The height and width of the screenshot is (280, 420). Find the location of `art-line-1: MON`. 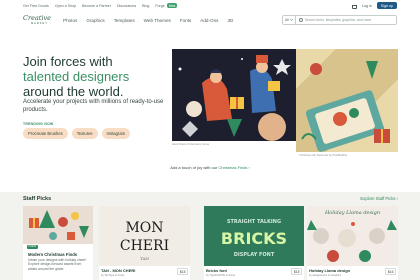

art-line-1: MON is located at coordinates (144, 228).